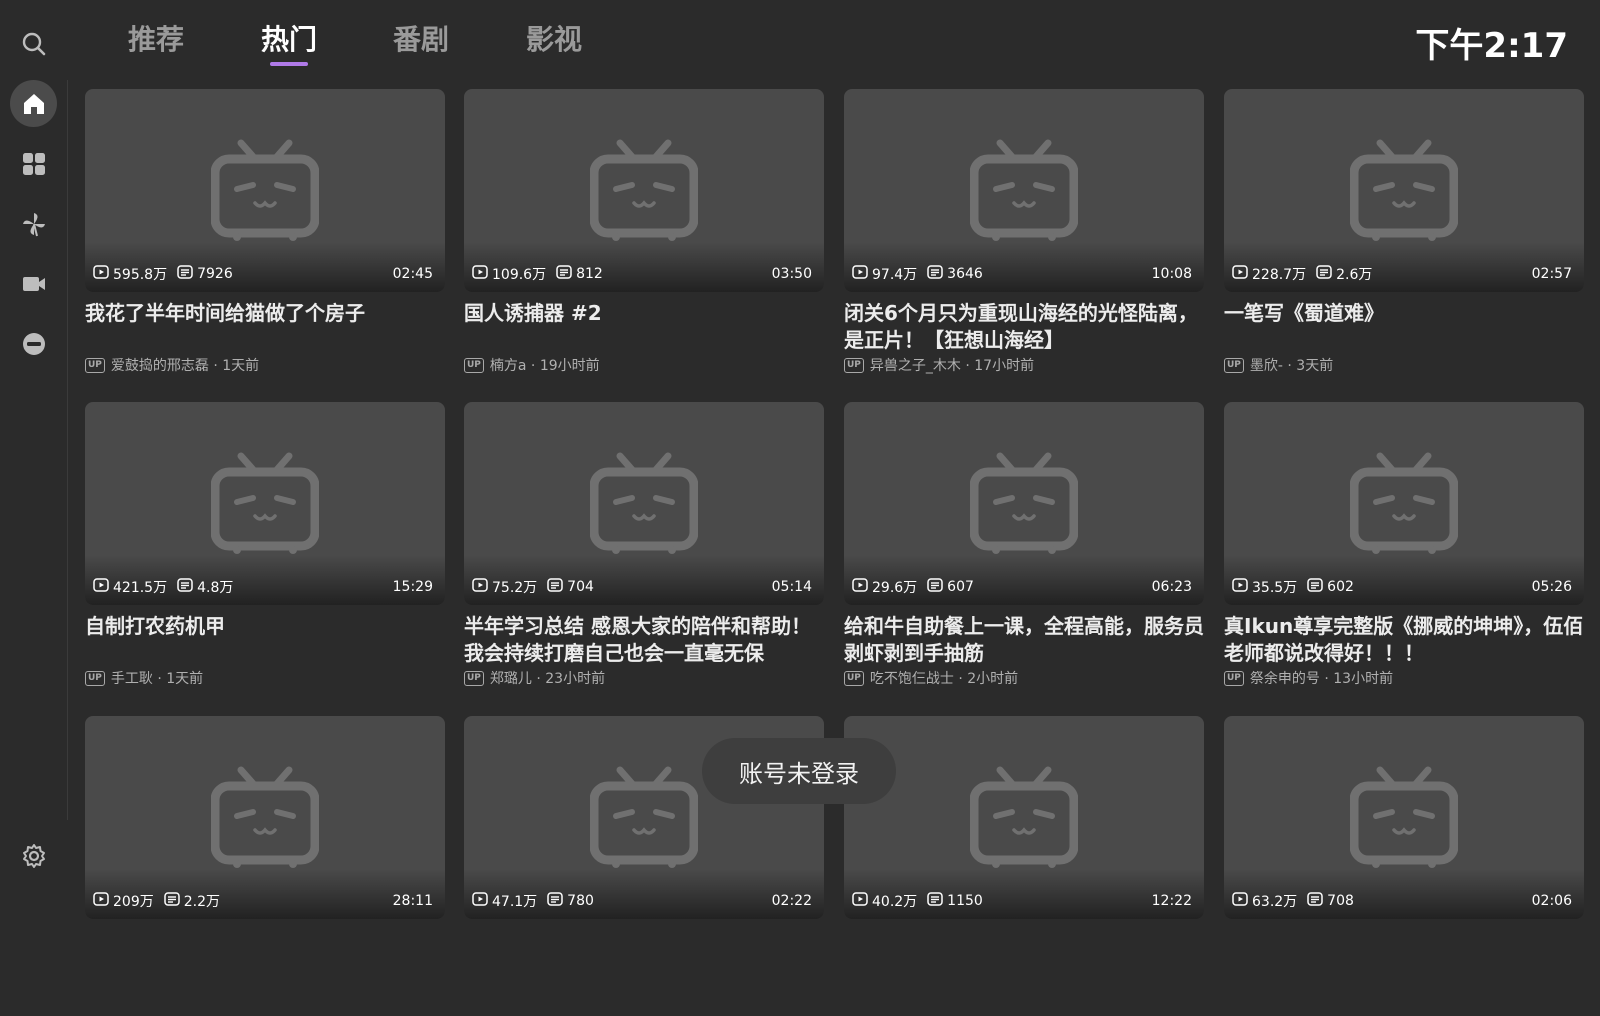 This screenshot has width=1600, height=1016. What do you see at coordinates (895, 902) in the screenshot?
I see `play-count: 40.2万` at bounding box center [895, 902].